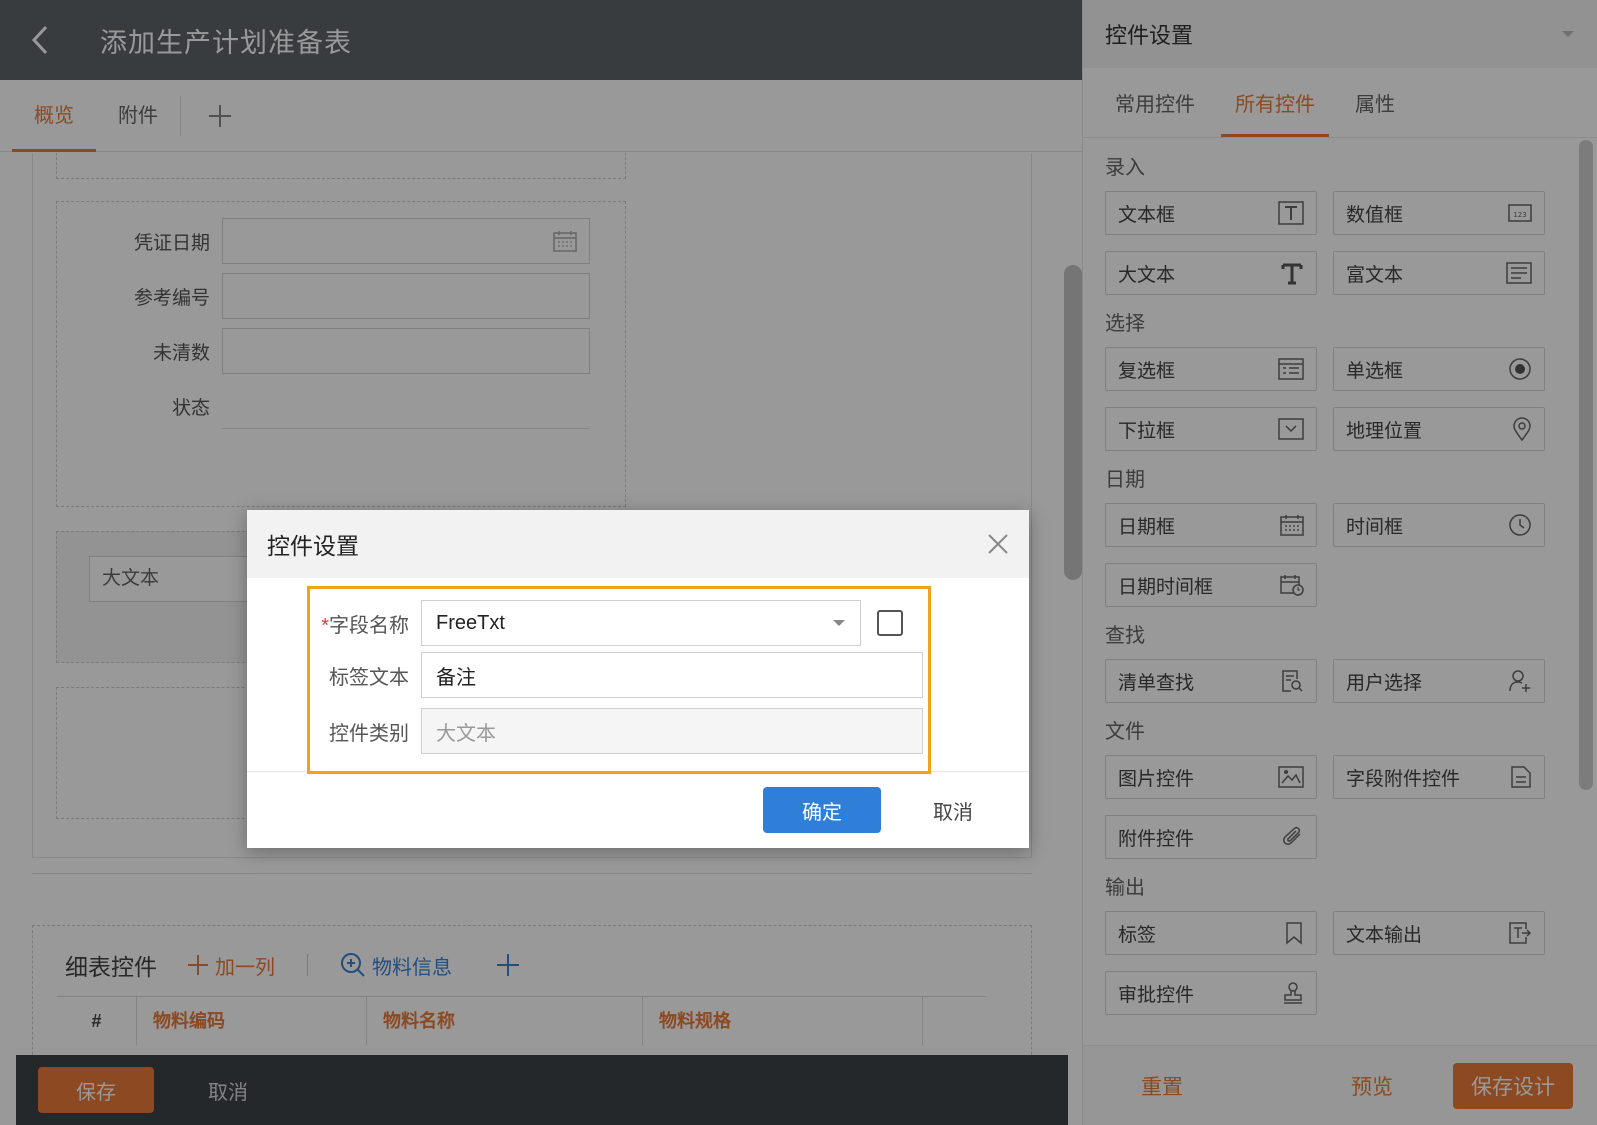  I want to click on control-type-label: 控件类别, so click(369, 733).